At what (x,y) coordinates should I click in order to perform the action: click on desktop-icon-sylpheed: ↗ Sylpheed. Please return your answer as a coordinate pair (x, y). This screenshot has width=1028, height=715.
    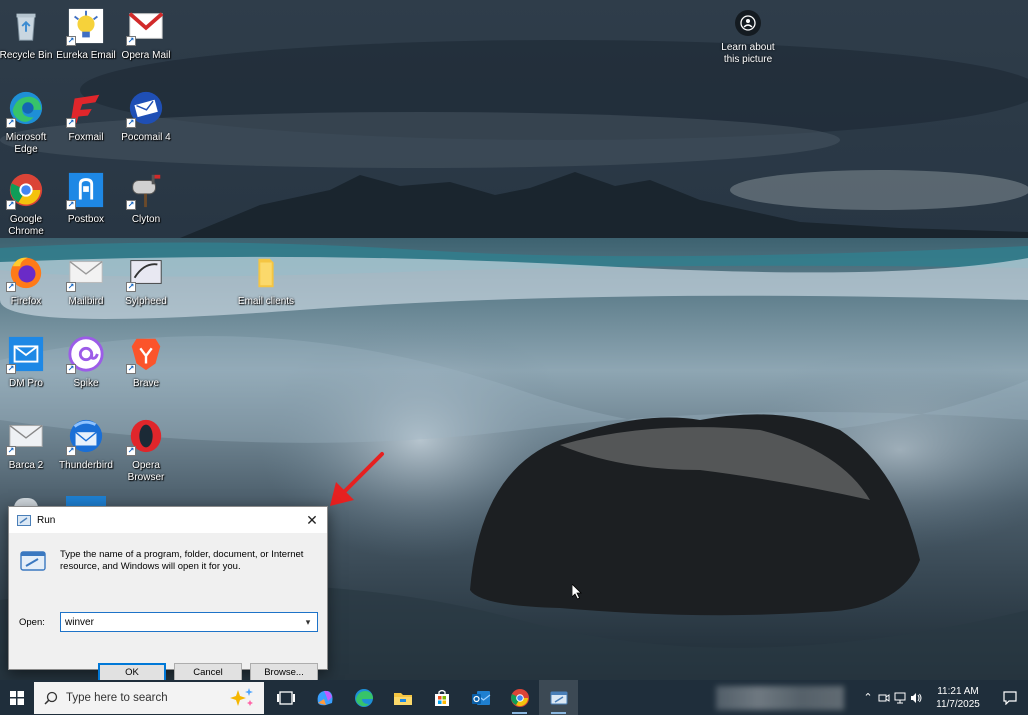
    Looking at the image, I should click on (146, 280).